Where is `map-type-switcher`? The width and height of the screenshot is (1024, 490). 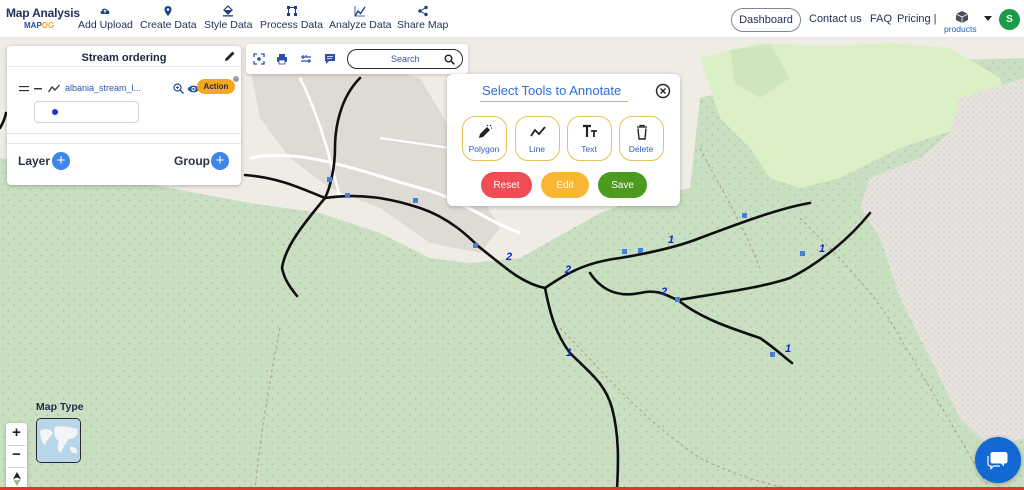
map-type-switcher is located at coordinates (58, 440).